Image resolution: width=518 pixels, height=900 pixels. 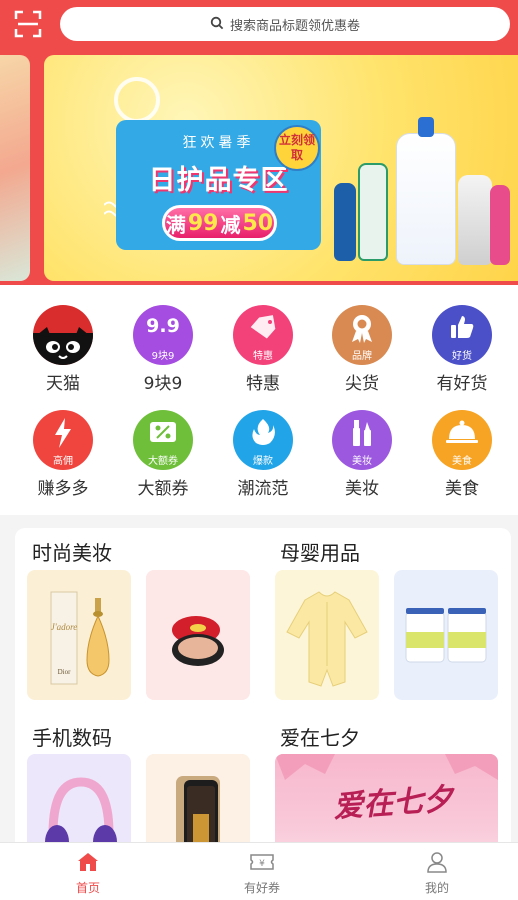 I want to click on nine-nine-glyph: 9.9, so click(x=163, y=326).